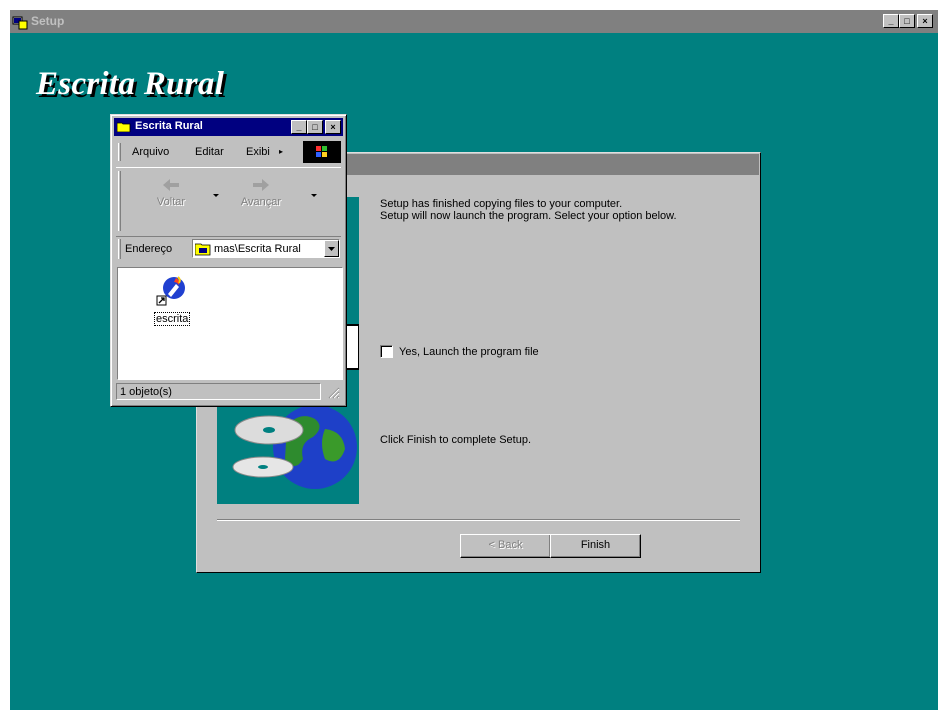 The width and height of the screenshot is (938, 711). What do you see at coordinates (130, 84) in the screenshot?
I see `product-heading: Escrita Rural` at bounding box center [130, 84].